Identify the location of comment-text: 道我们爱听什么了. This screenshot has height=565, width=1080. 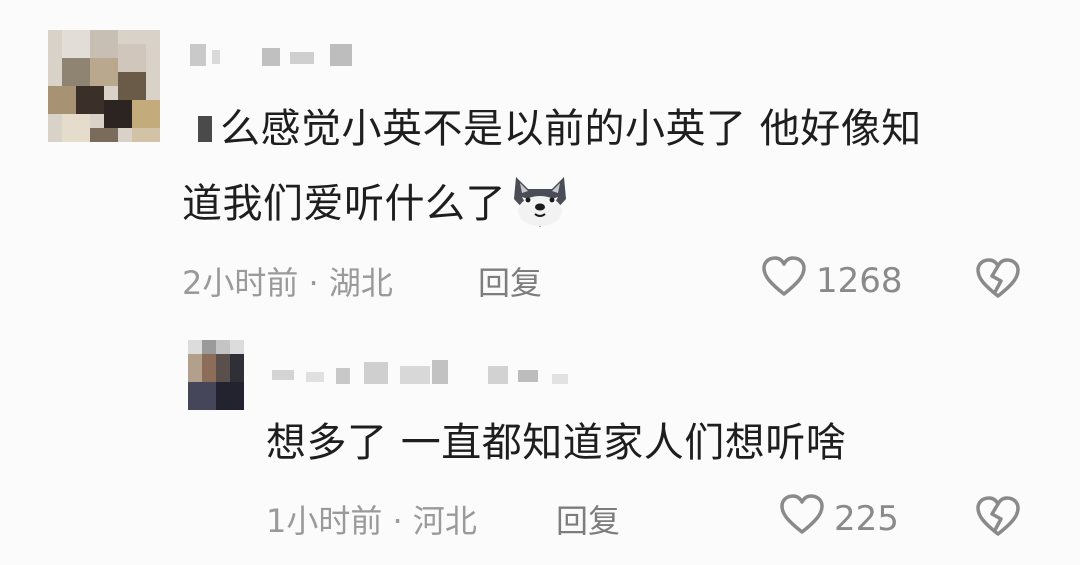
(377, 210).